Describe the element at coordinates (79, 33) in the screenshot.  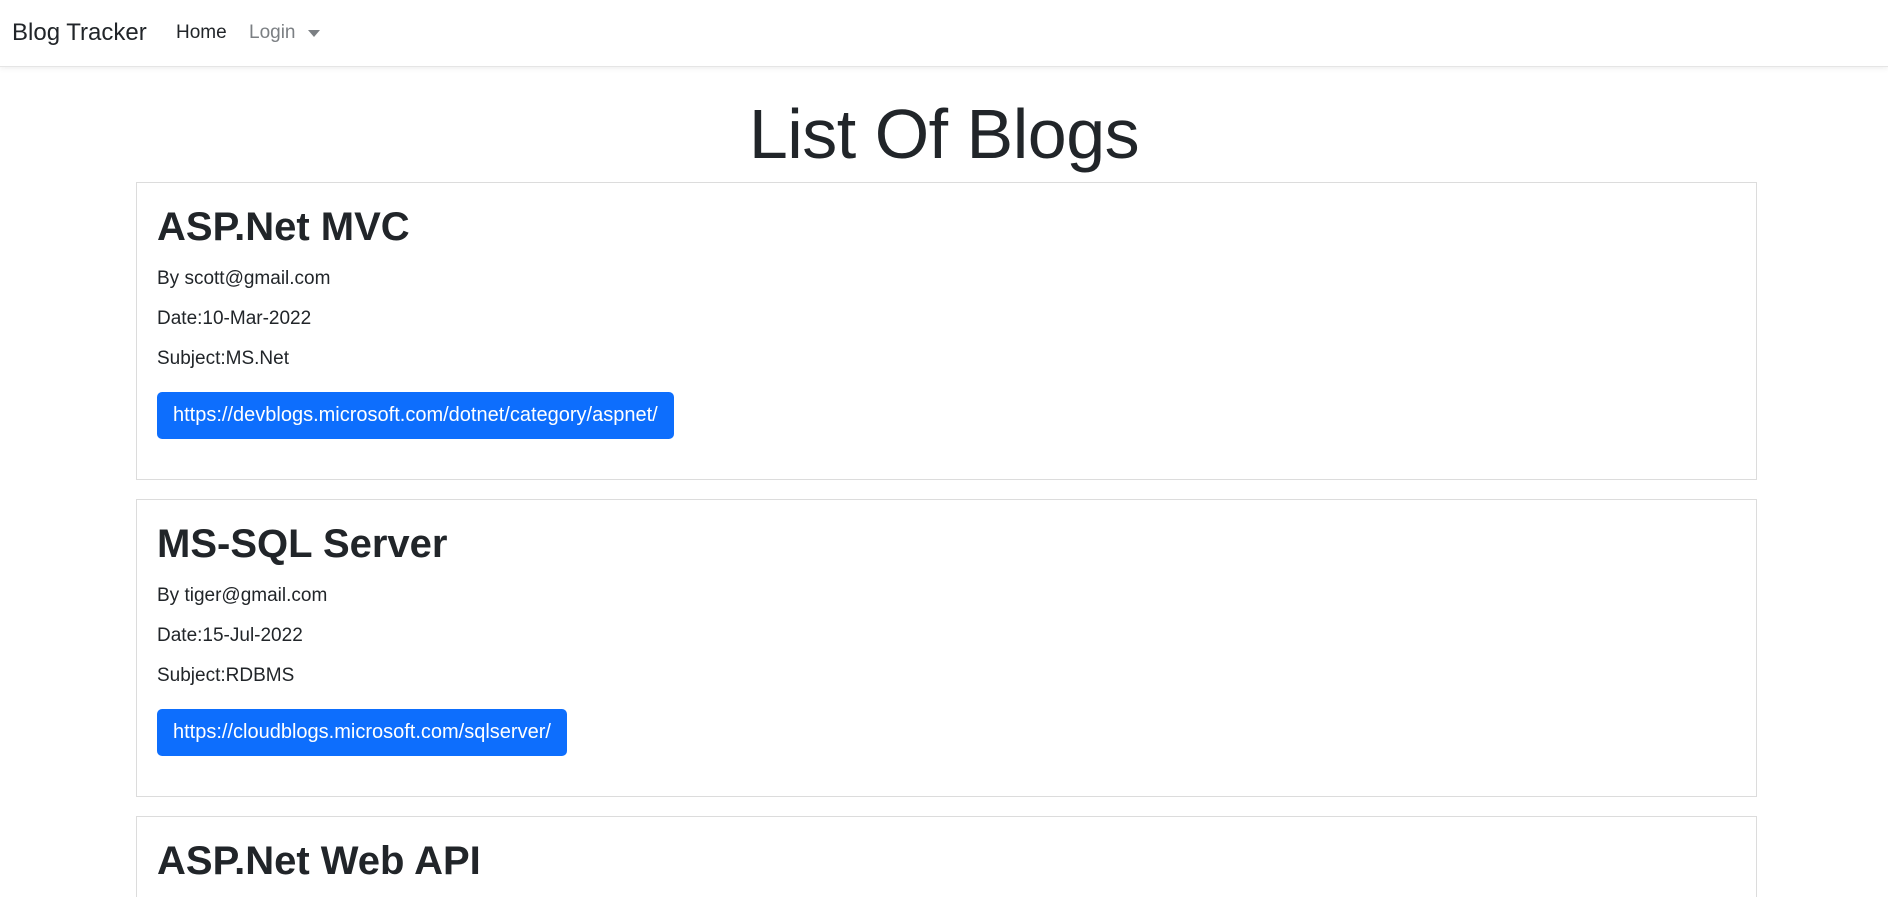
I see `brand-link: Blog Tracker` at that location.